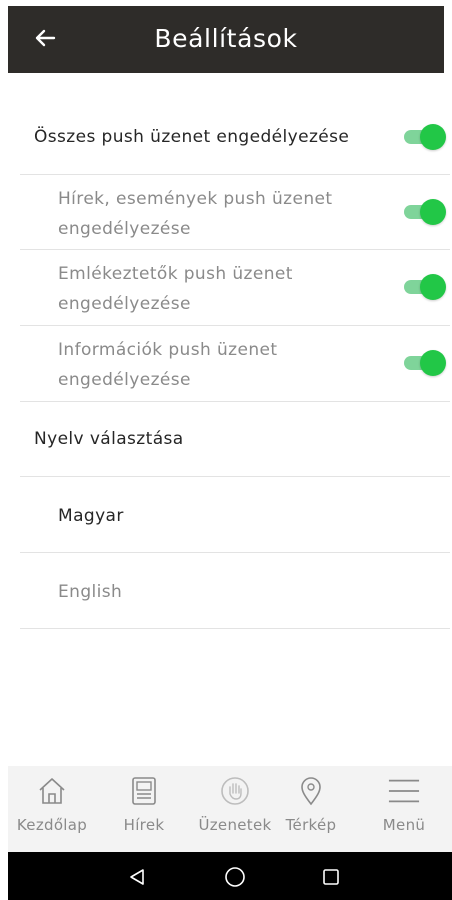  What do you see at coordinates (124, 380) in the screenshot?
I see `setting-info-push-label-line2: engedélyezése` at bounding box center [124, 380].